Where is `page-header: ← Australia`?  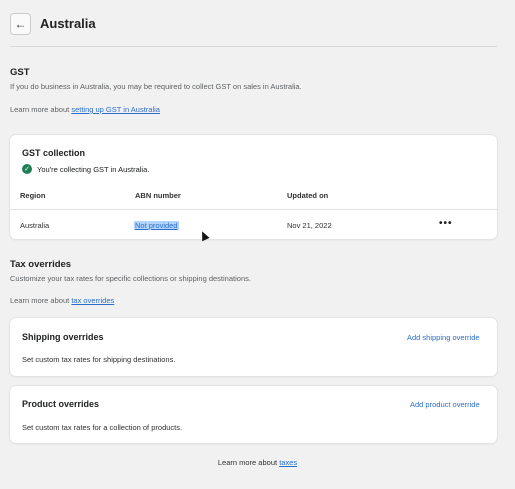
page-header: ← Australia is located at coordinates (253, 30).